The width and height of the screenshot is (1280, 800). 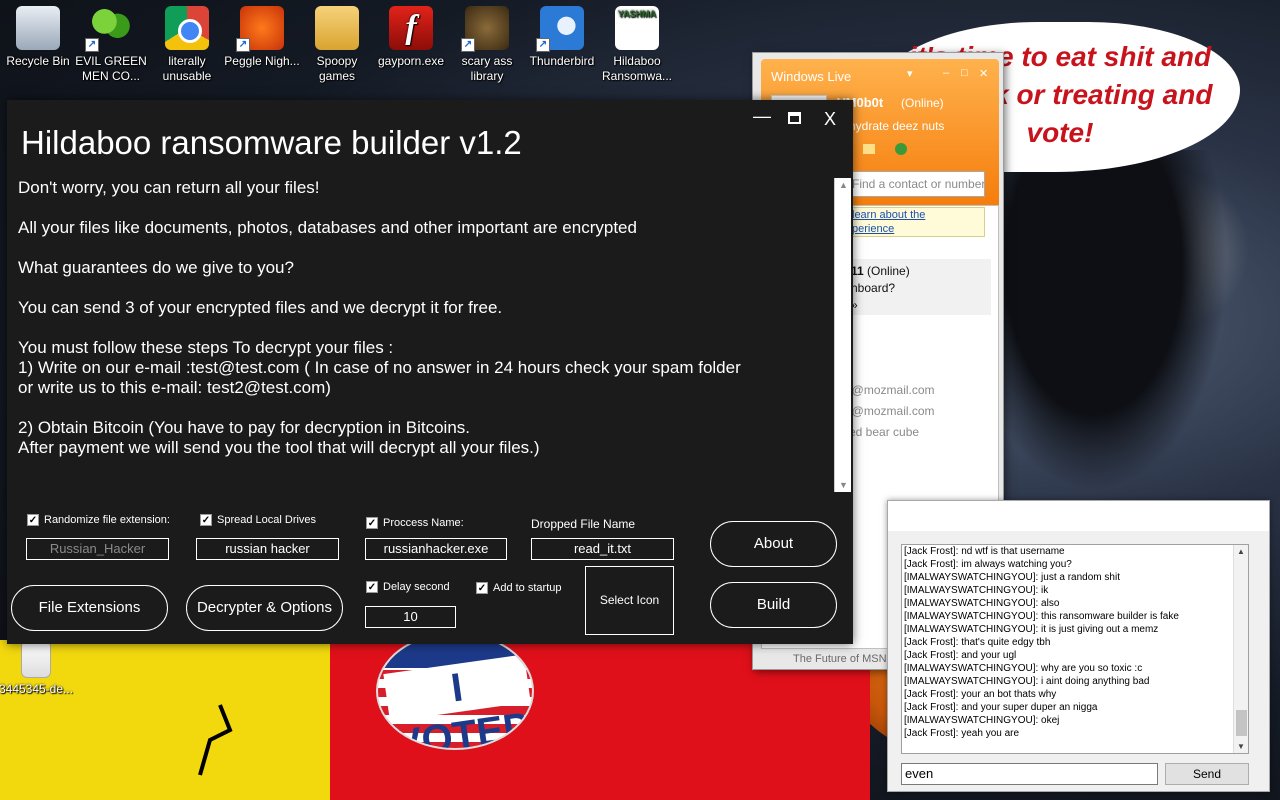 What do you see at coordinates (98, 520) in the screenshot?
I see `randomize-extension-checkbox: ✓ Randomize file extension:` at bounding box center [98, 520].